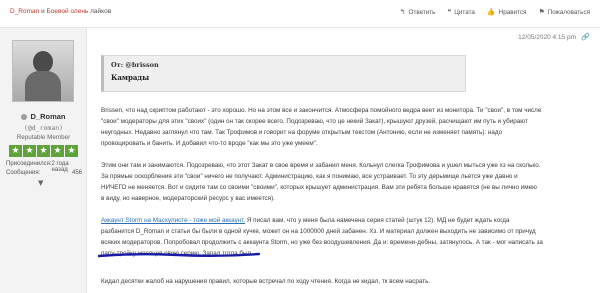 This screenshot has width=600, height=293. I want to click on quote-button: ❝ Цитата, so click(460, 12).